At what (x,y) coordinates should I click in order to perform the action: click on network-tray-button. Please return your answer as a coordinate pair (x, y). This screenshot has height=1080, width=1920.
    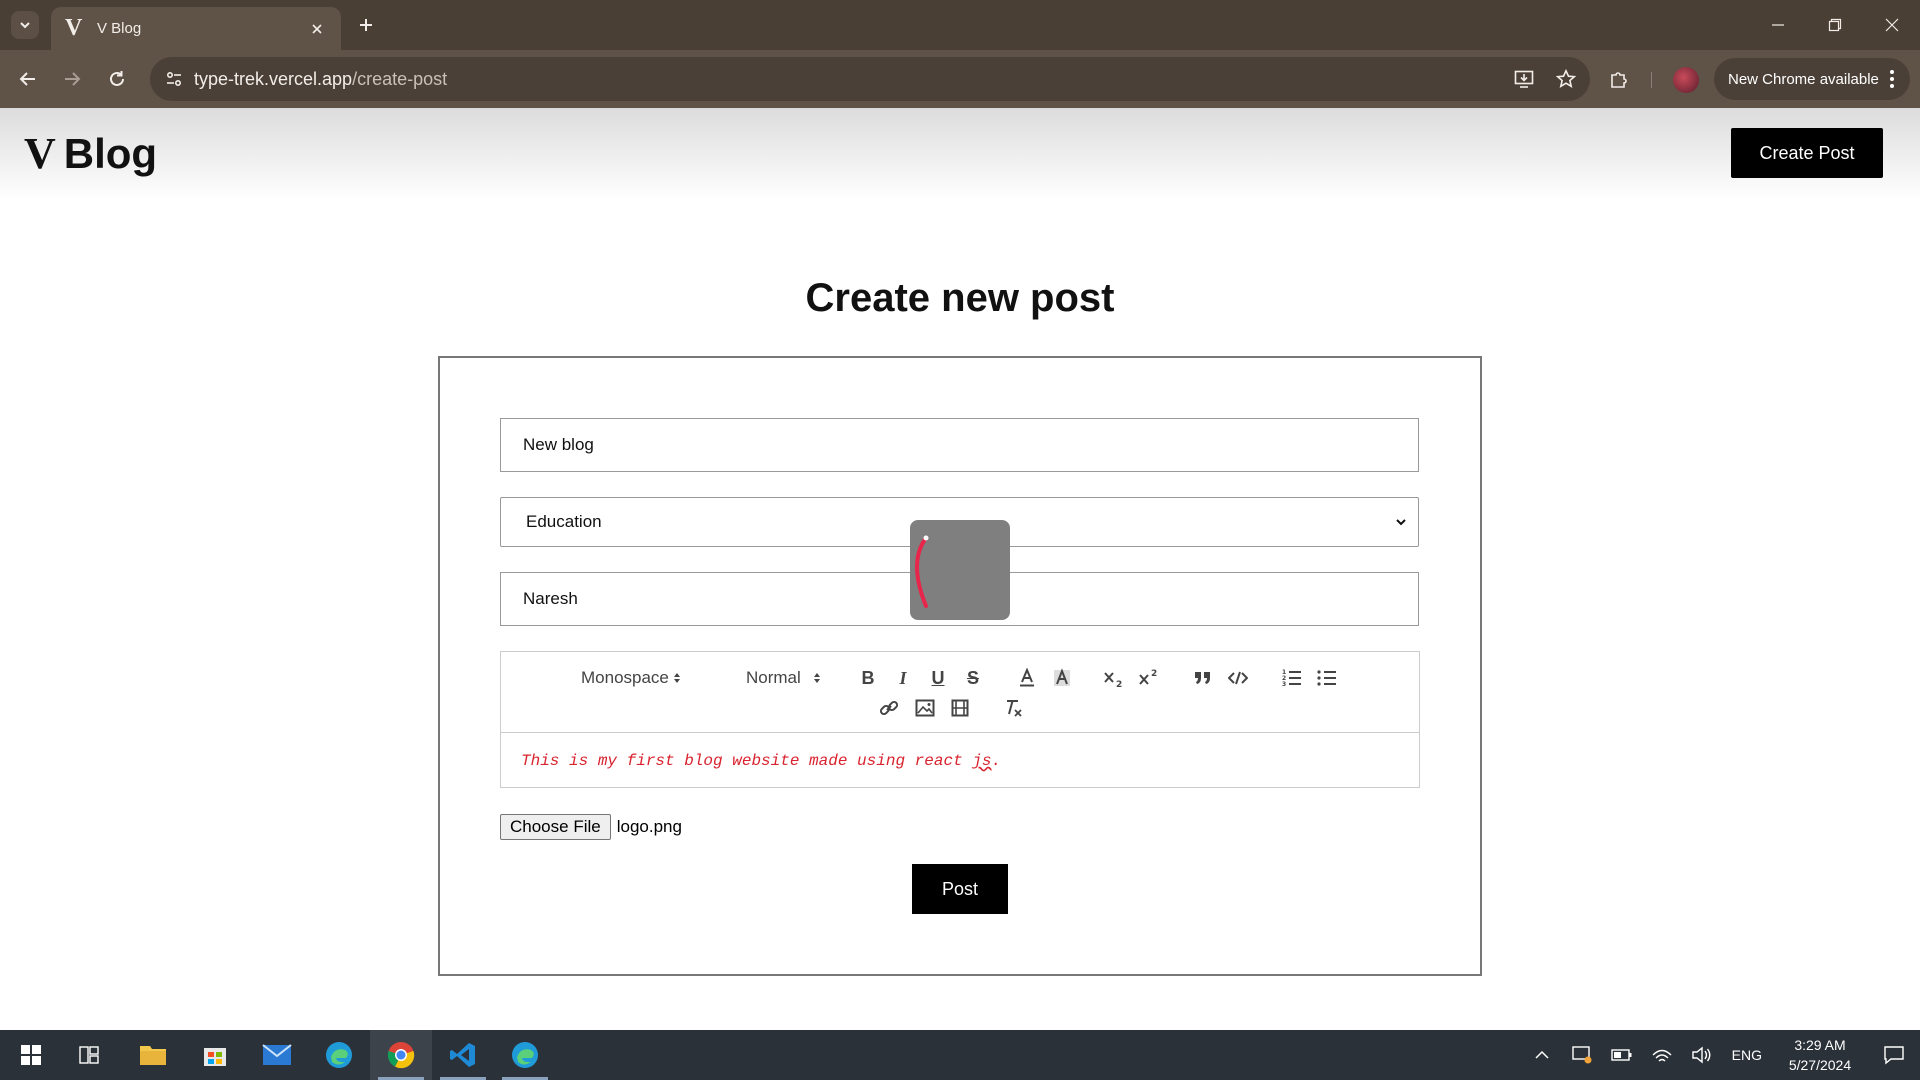
    Looking at the image, I should click on (1662, 1055).